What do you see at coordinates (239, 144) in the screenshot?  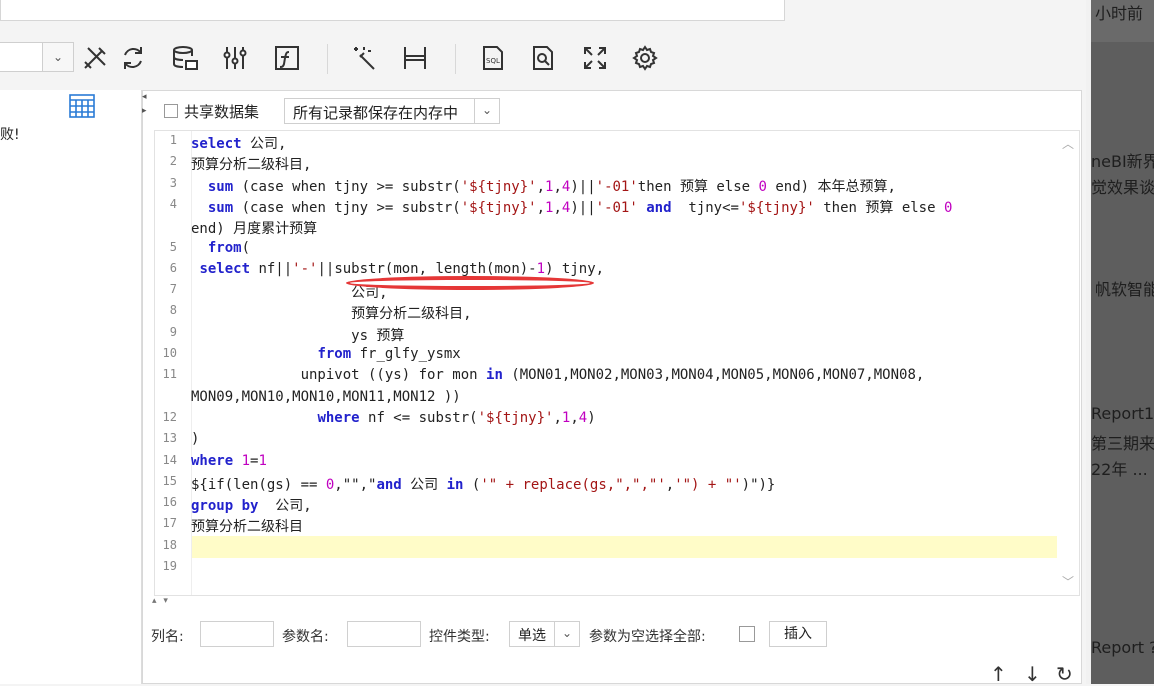 I see `code-line: select 公司,` at bounding box center [239, 144].